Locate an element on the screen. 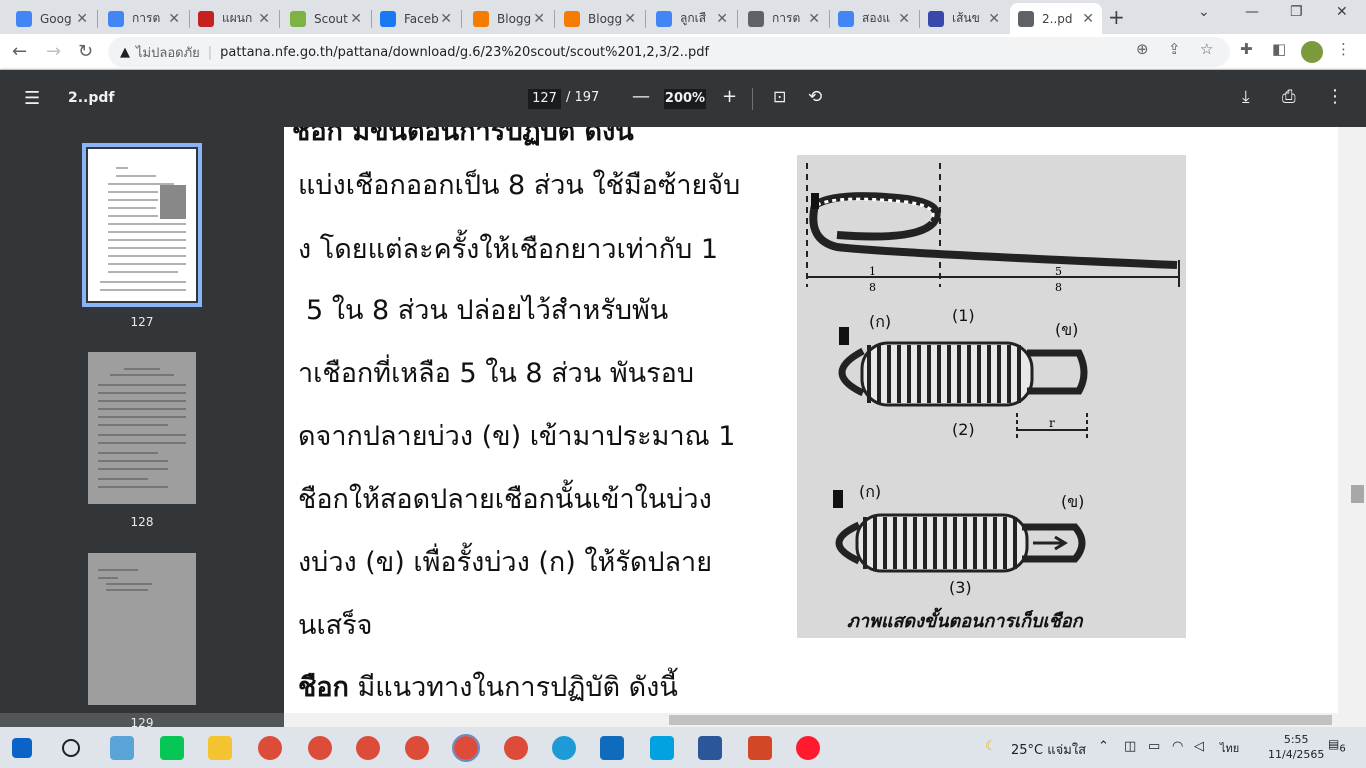 The width and height of the screenshot is (1366, 768). more-options-icon: ⋮ is located at coordinates (1335, 96).